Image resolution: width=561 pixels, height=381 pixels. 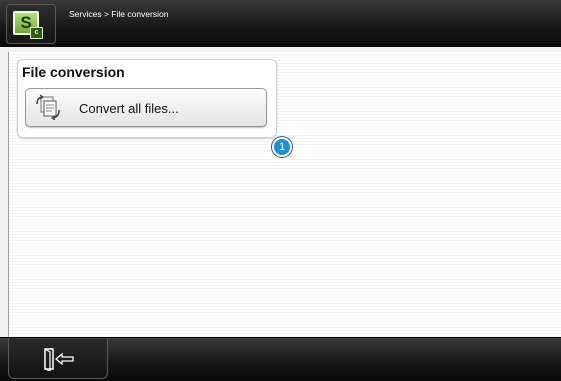 What do you see at coordinates (48, 107) in the screenshot?
I see `file-convert-icon` at bounding box center [48, 107].